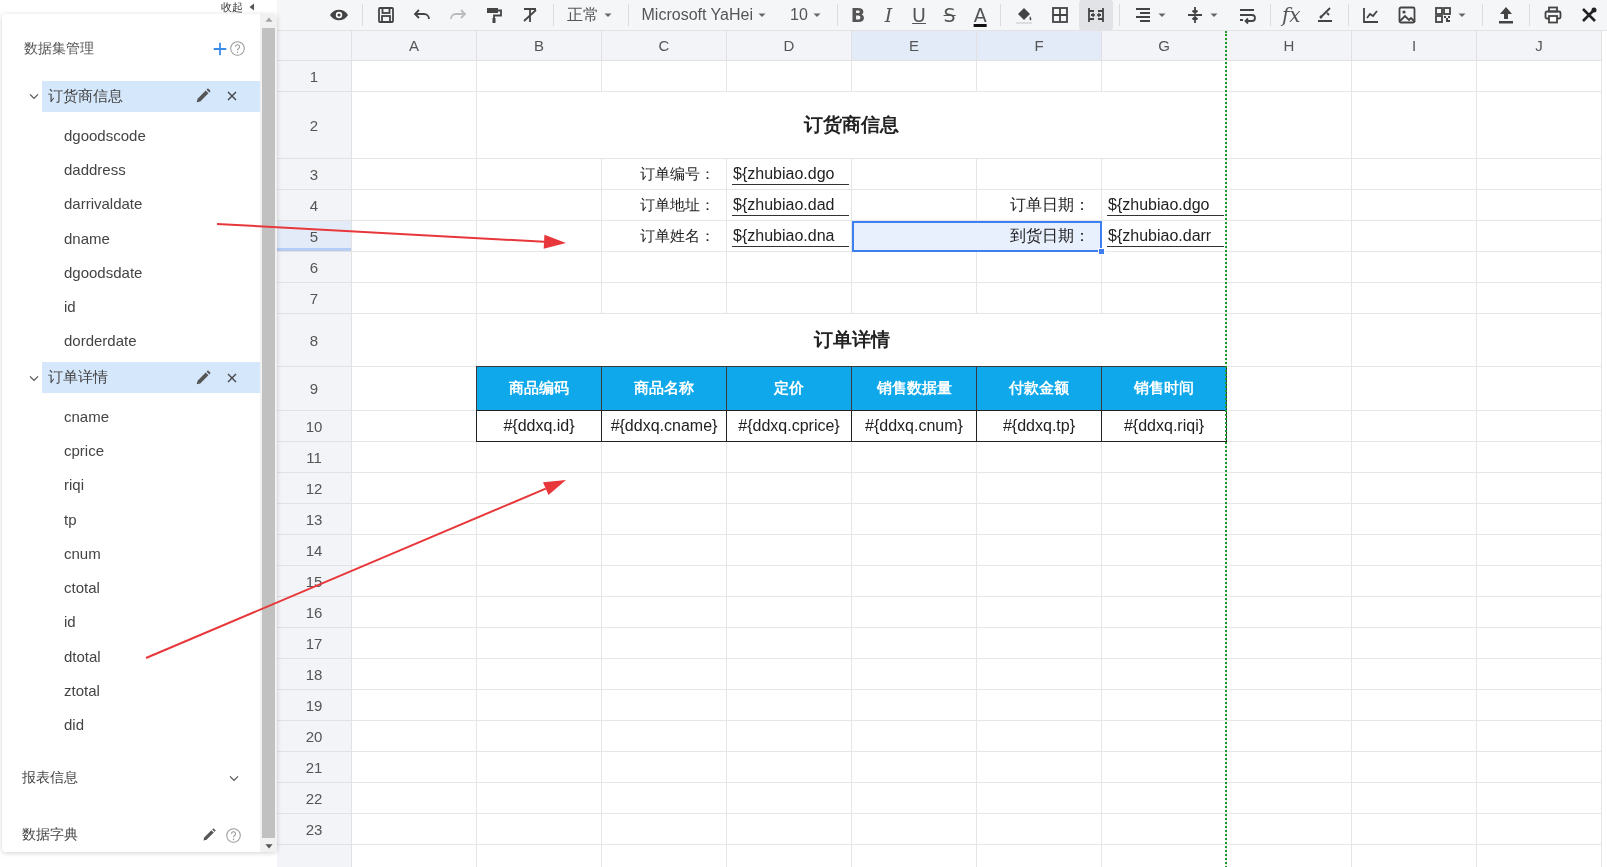 The image size is (1607, 867). I want to click on bold-button: B, so click(858, 15).